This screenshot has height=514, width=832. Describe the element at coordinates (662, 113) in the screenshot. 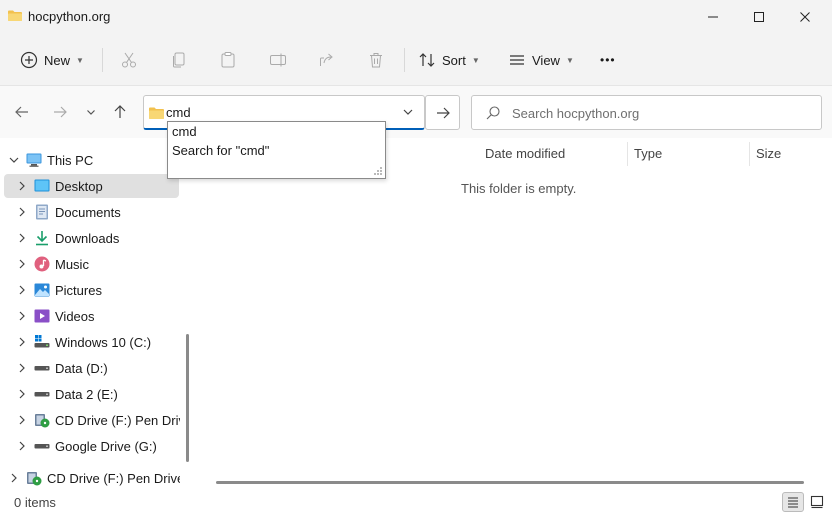

I see `search-input` at that location.